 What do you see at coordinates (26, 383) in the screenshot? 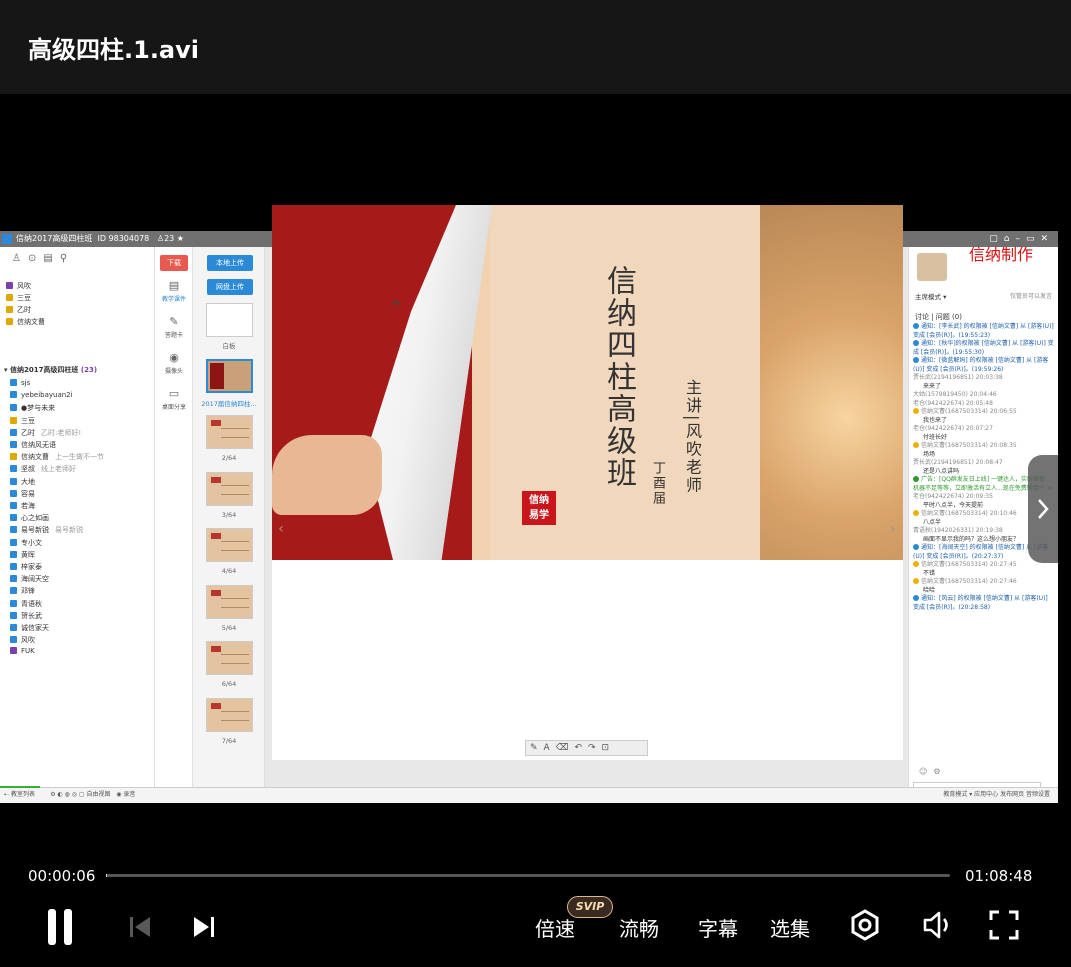
I see `member-name: sjs` at bounding box center [26, 383].